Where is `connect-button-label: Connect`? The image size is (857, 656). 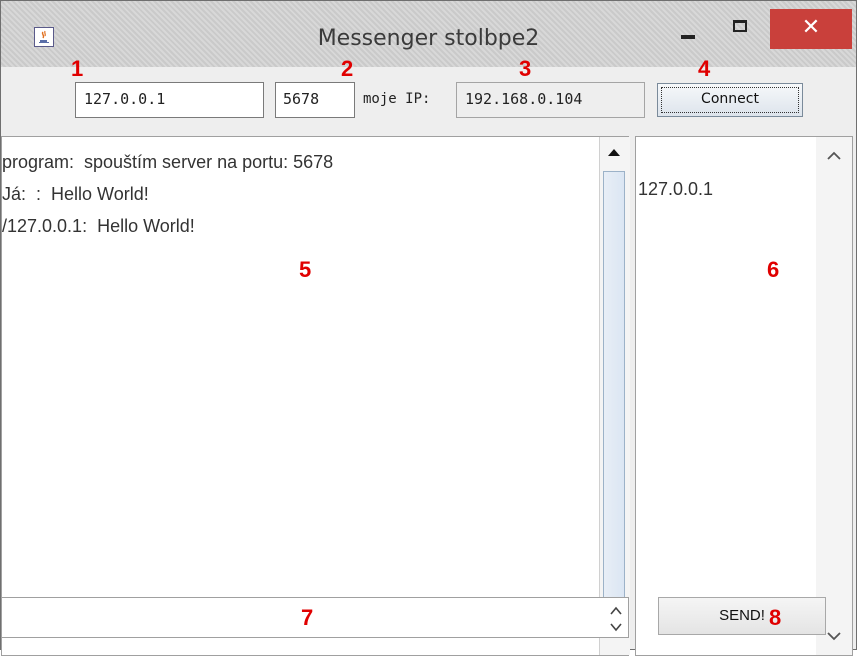
connect-button-label: Connect is located at coordinates (730, 99).